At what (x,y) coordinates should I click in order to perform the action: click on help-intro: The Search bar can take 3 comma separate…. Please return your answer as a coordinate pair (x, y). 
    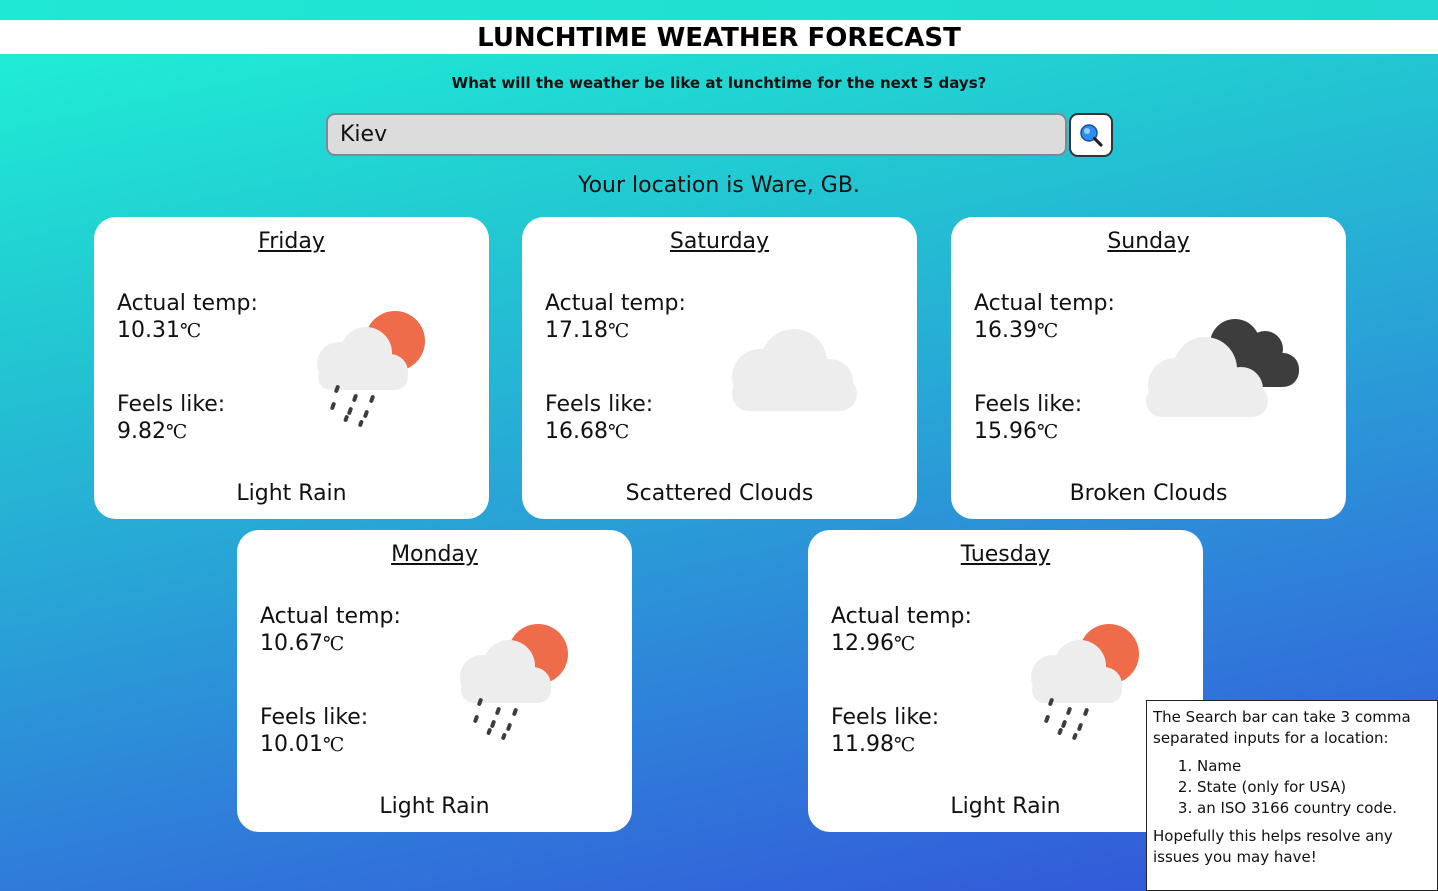
    Looking at the image, I should click on (1282, 727).